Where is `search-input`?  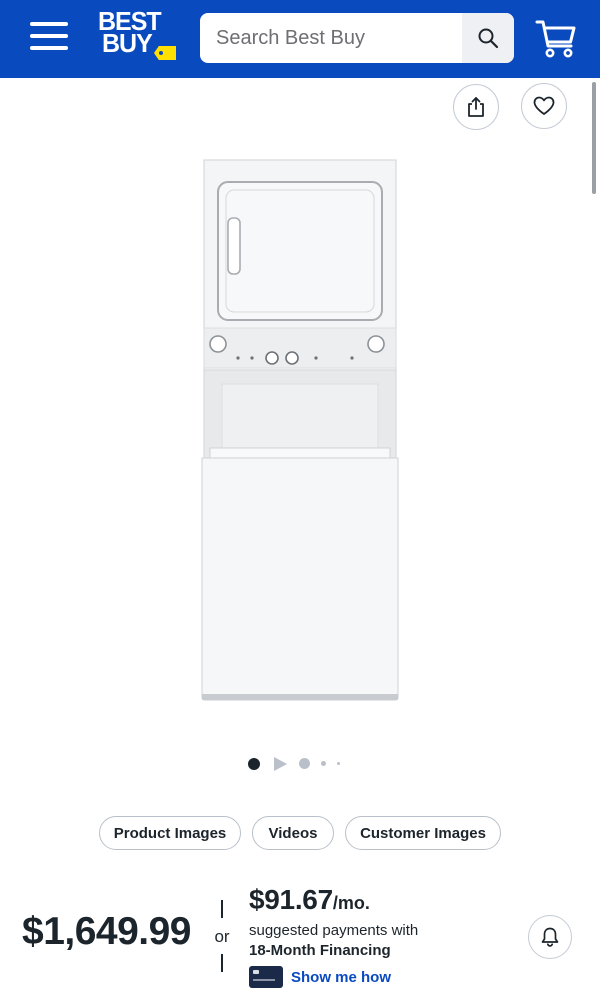 search-input is located at coordinates (331, 38).